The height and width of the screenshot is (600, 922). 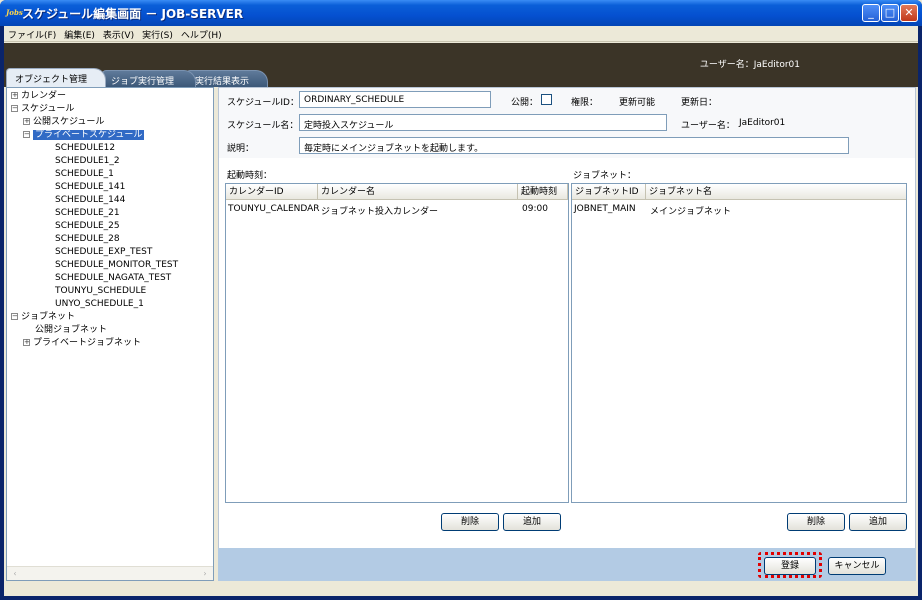 I want to click on description-label: 説明：, so click(x=241, y=149).